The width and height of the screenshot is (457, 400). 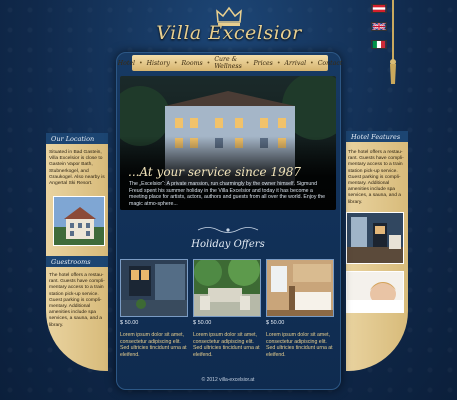 What do you see at coordinates (296, 63) in the screenshot?
I see `nav-item-arrival: Arrival` at bounding box center [296, 63].